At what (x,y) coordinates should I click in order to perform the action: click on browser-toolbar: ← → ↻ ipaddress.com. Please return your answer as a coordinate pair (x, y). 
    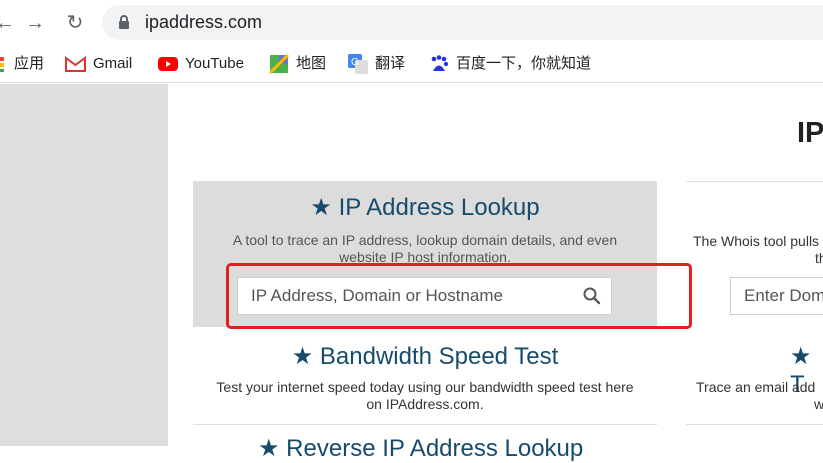
    Looking at the image, I should click on (411, 22).